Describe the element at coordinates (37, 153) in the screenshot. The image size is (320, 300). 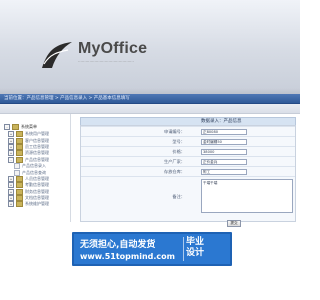
I see `sidebar-item-label: 资源信息管理` at that location.